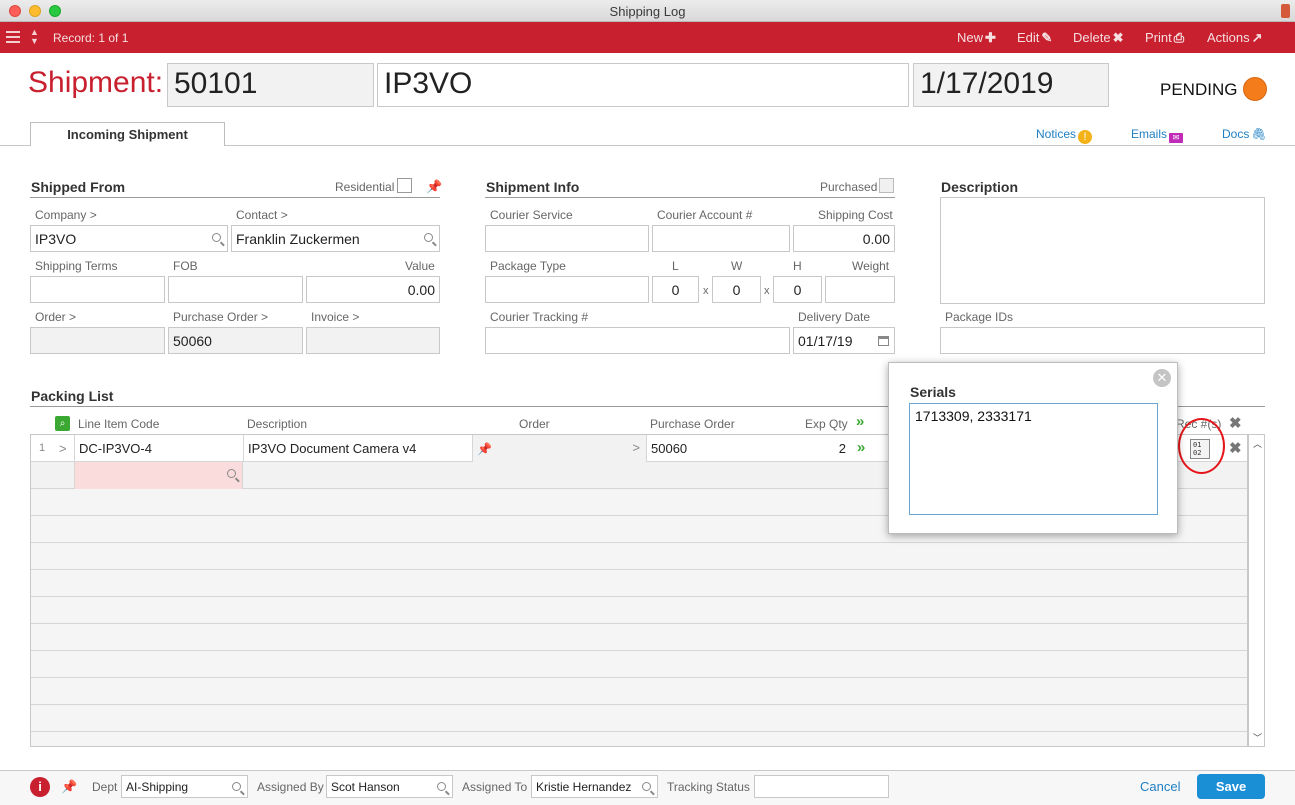 This screenshot has height=805, width=1295. Describe the element at coordinates (1034, 38) in the screenshot. I see `edit-button: Edit ✎` at that location.